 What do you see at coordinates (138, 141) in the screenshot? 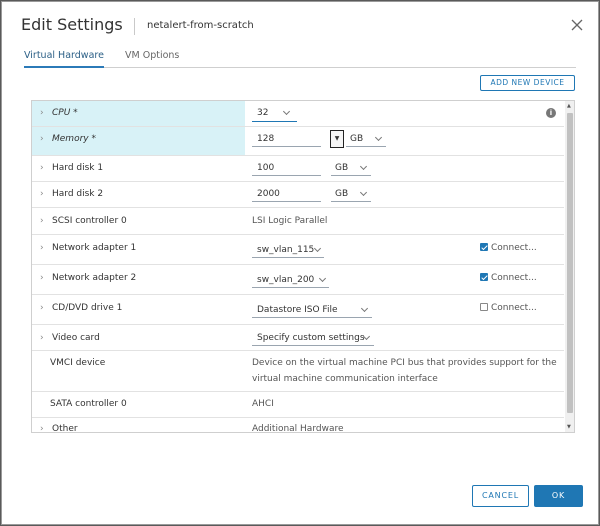
I see `memory-label-cell: › Memory *` at bounding box center [138, 141].